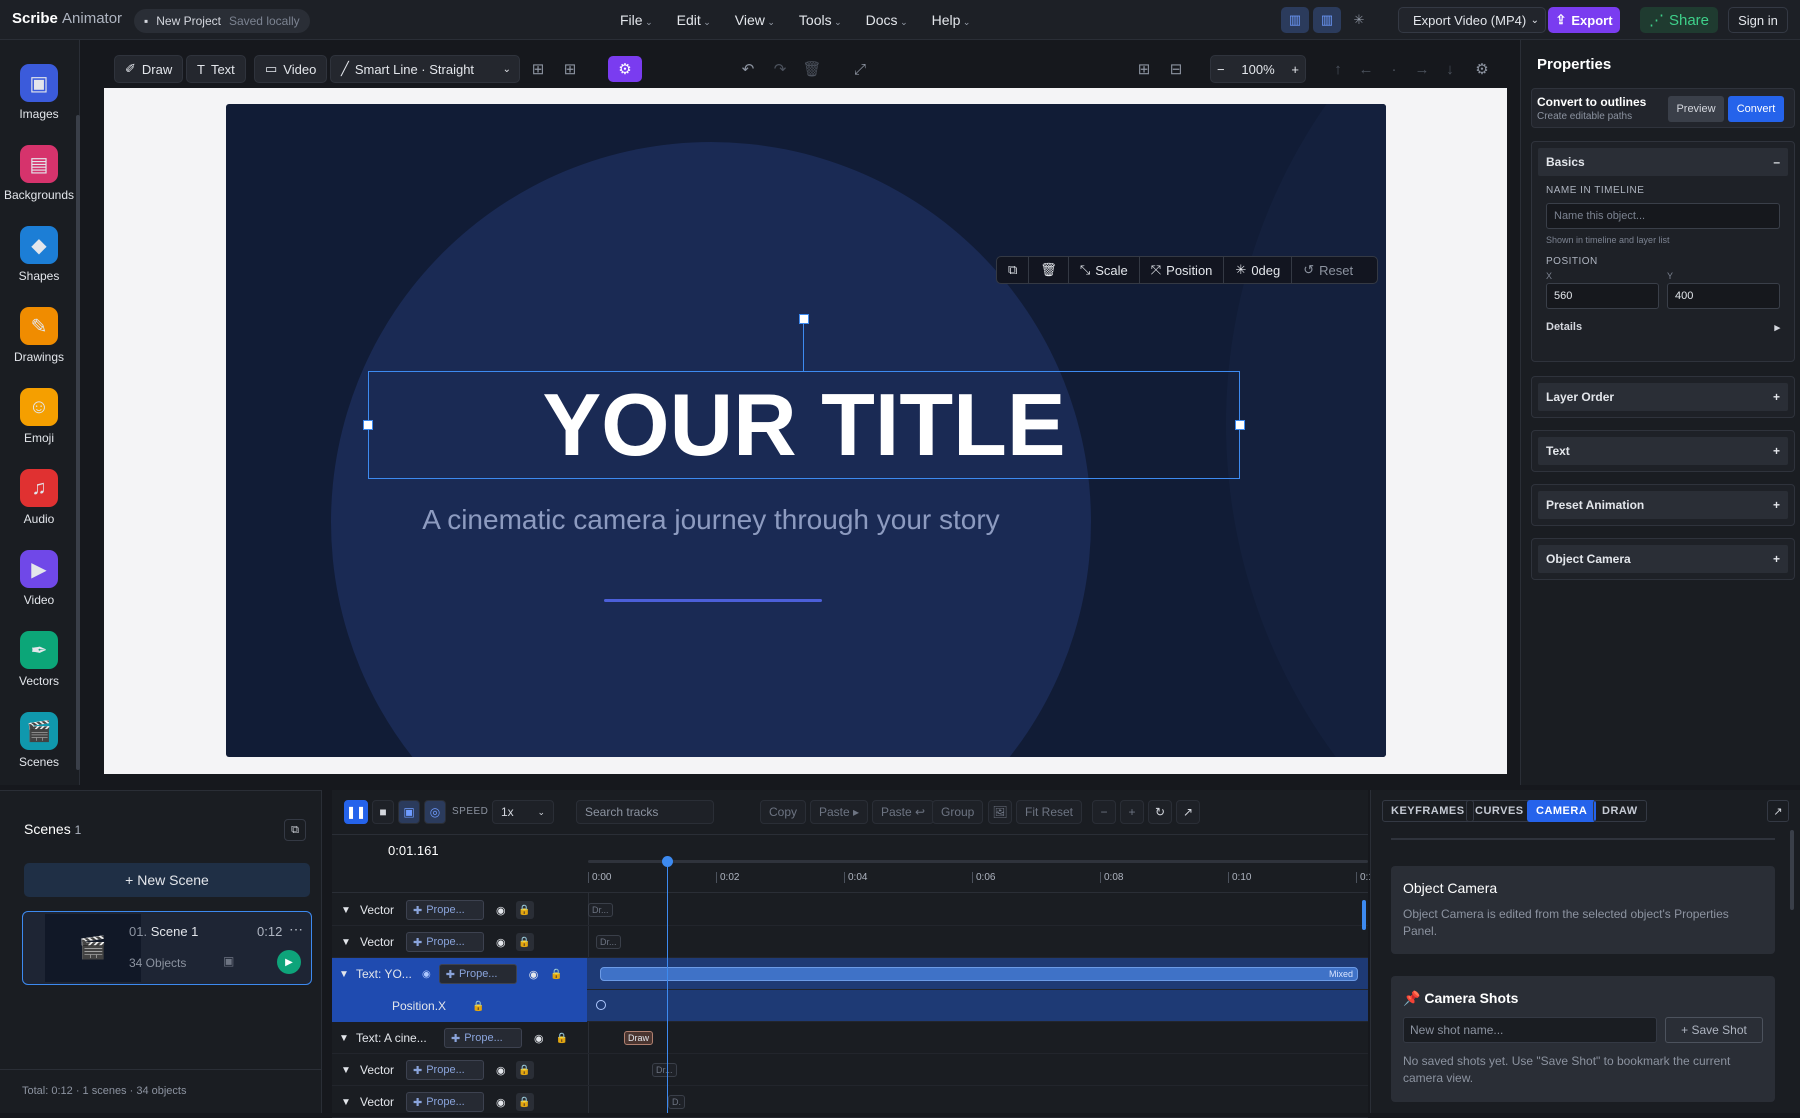  What do you see at coordinates (1758, 20) in the screenshot?
I see `sign-in-button: Sign in` at bounding box center [1758, 20].